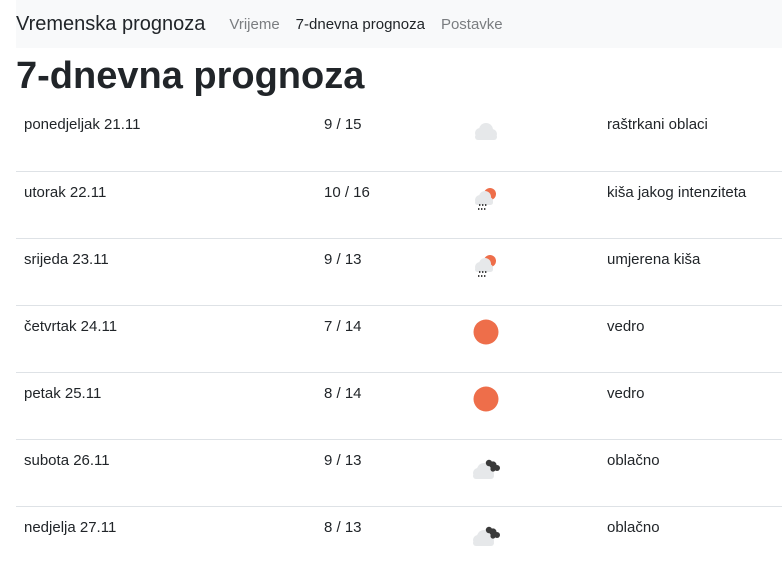 The height and width of the screenshot is (573, 782). I want to click on forecast-row: srijeda 23.11 9 / 13 umjerena kiša, so click(399, 271).